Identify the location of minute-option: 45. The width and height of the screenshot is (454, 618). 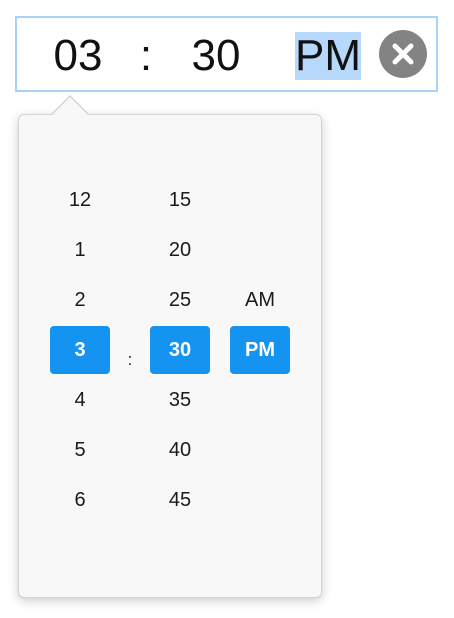
(180, 500).